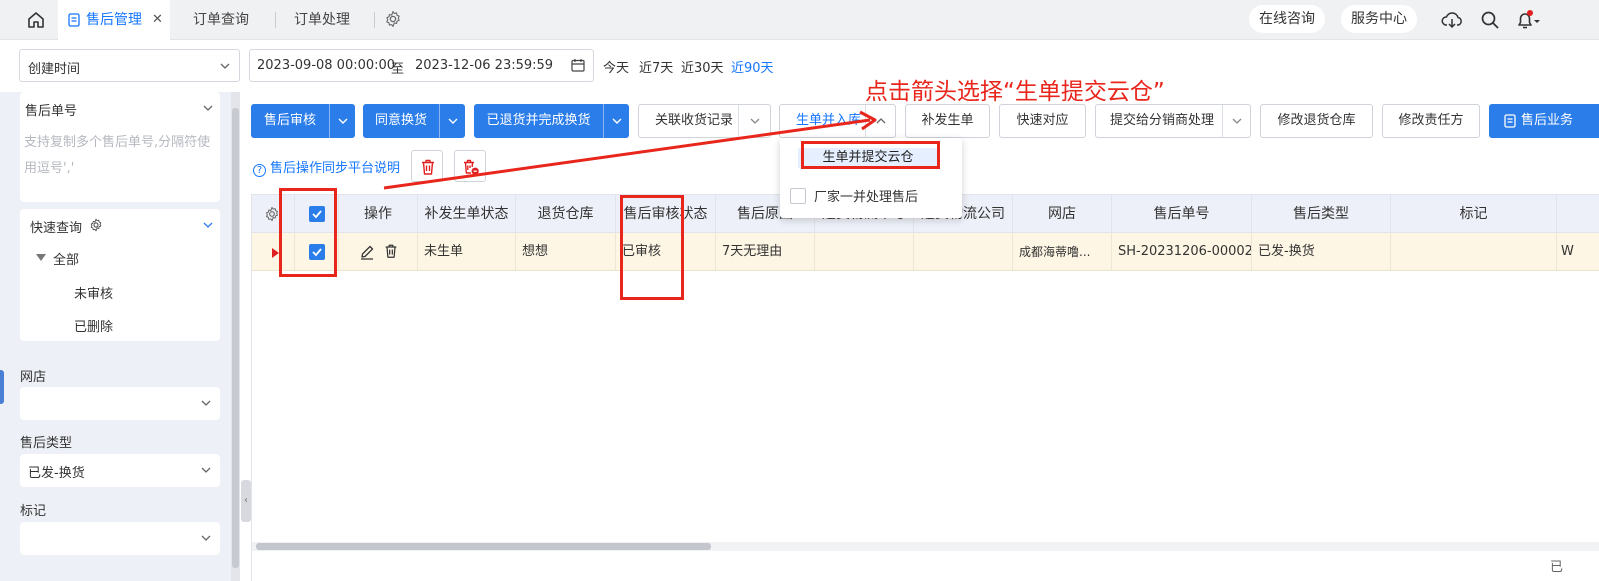 The image size is (1599, 581). What do you see at coordinates (308, 232) in the screenshot?
I see `highlight-box-checkboxes` at bounding box center [308, 232].